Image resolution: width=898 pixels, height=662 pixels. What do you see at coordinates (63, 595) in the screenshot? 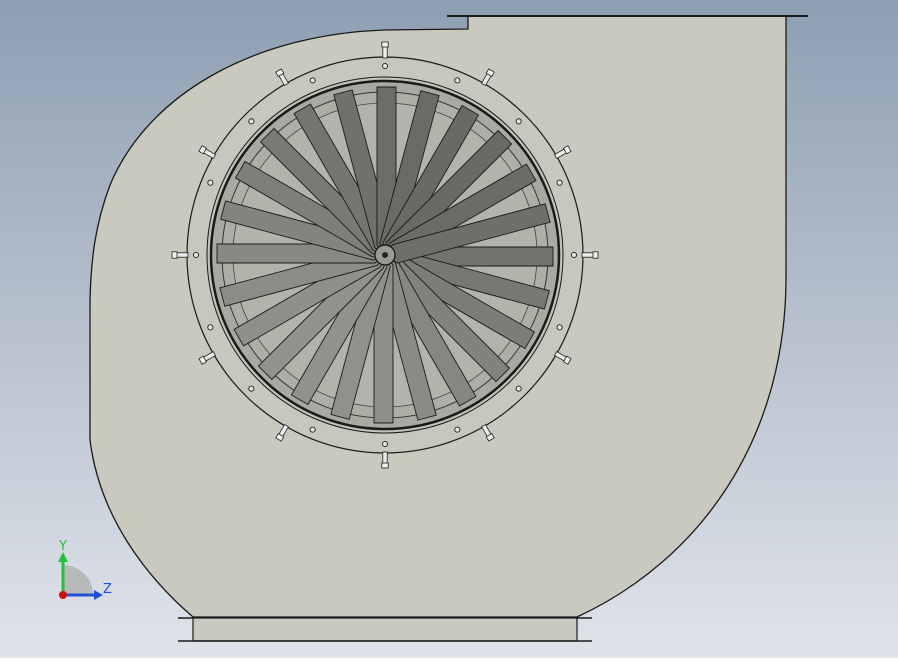
I see `x-axis-dot` at bounding box center [63, 595].